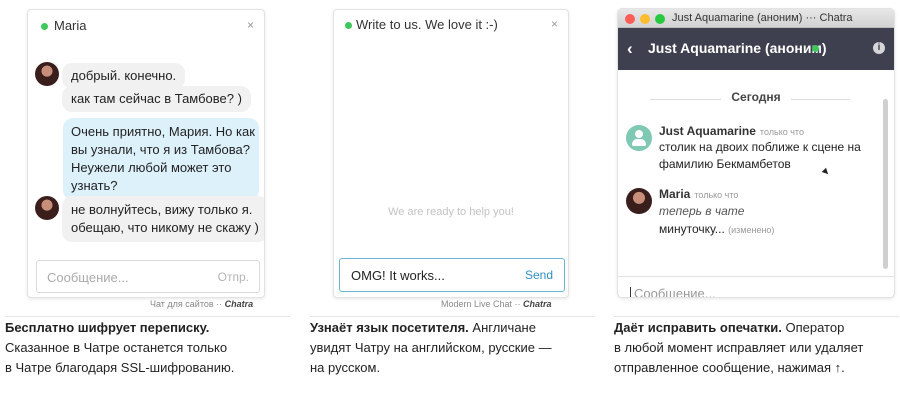 This screenshot has width=900, height=401. What do you see at coordinates (451, 212) in the screenshot?
I see `empty-chat-hint: We are ready to help you!` at bounding box center [451, 212].